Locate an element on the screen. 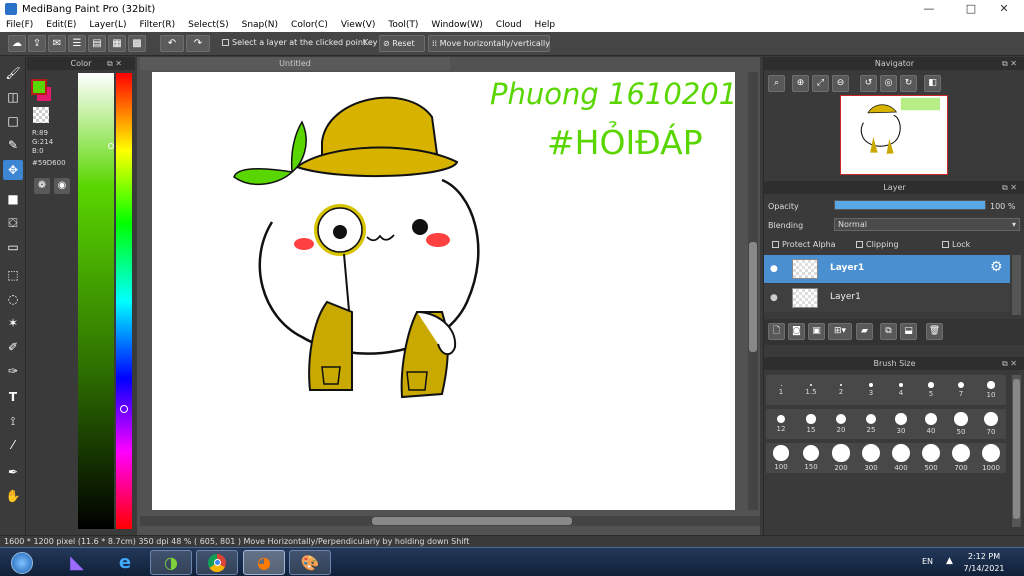 The height and width of the screenshot is (576, 1024). document-icon: ▤ is located at coordinates (97, 43).